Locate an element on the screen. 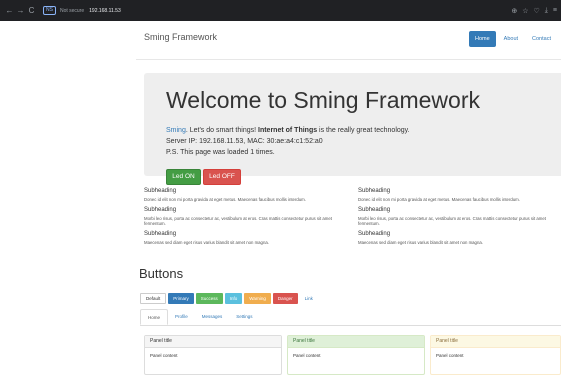  browser-tools: ⊕ ☆ ♡ ⤓ ≡ is located at coordinates (534, 11).